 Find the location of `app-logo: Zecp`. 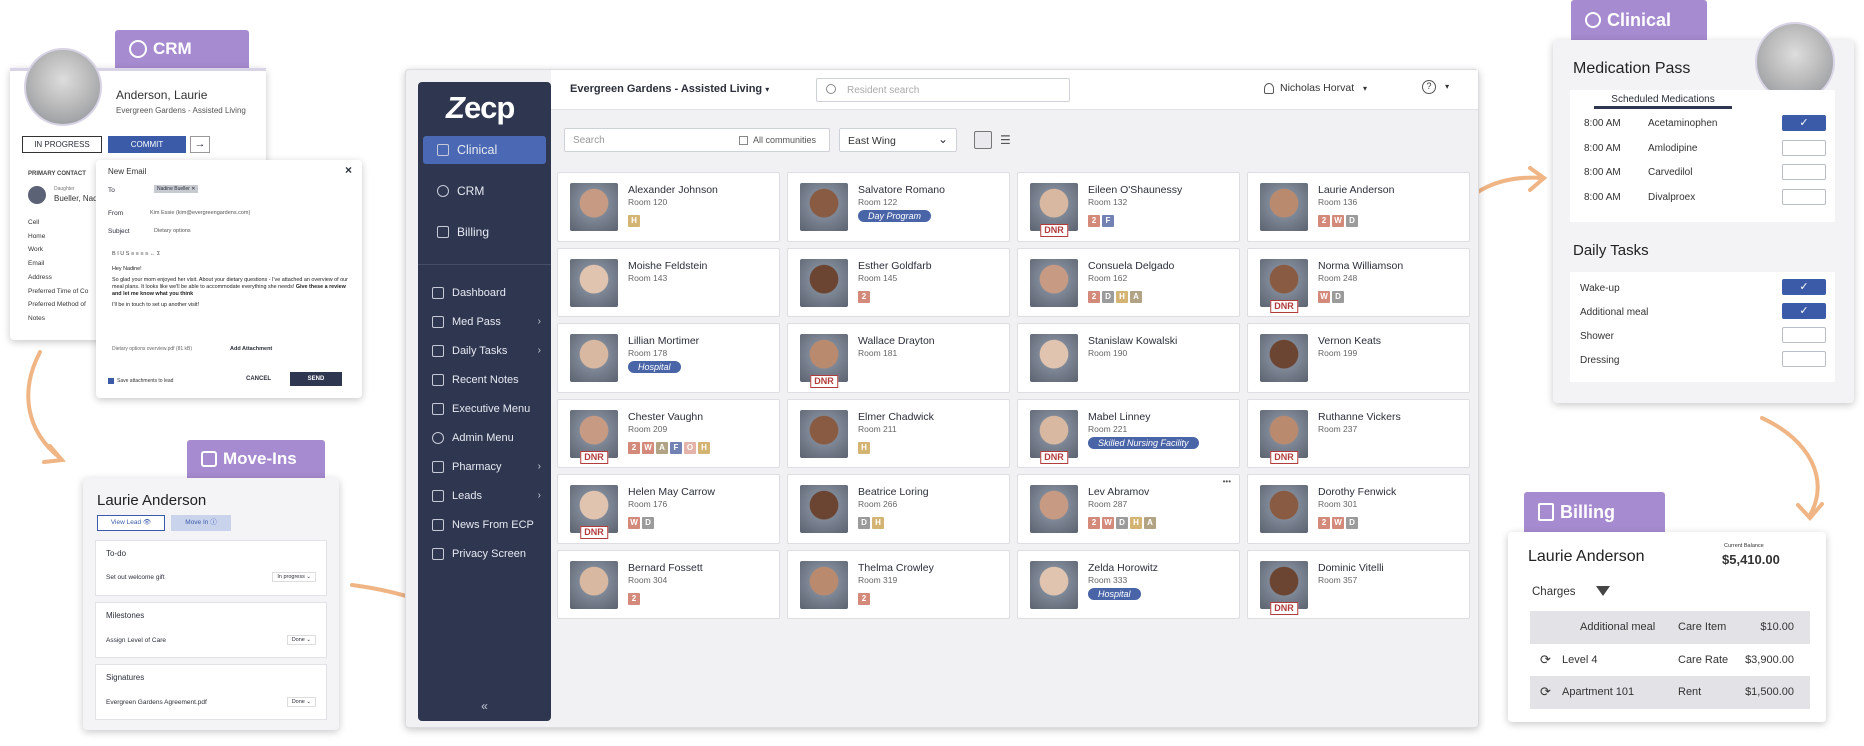

app-logo: Zecp is located at coordinates (480, 108).